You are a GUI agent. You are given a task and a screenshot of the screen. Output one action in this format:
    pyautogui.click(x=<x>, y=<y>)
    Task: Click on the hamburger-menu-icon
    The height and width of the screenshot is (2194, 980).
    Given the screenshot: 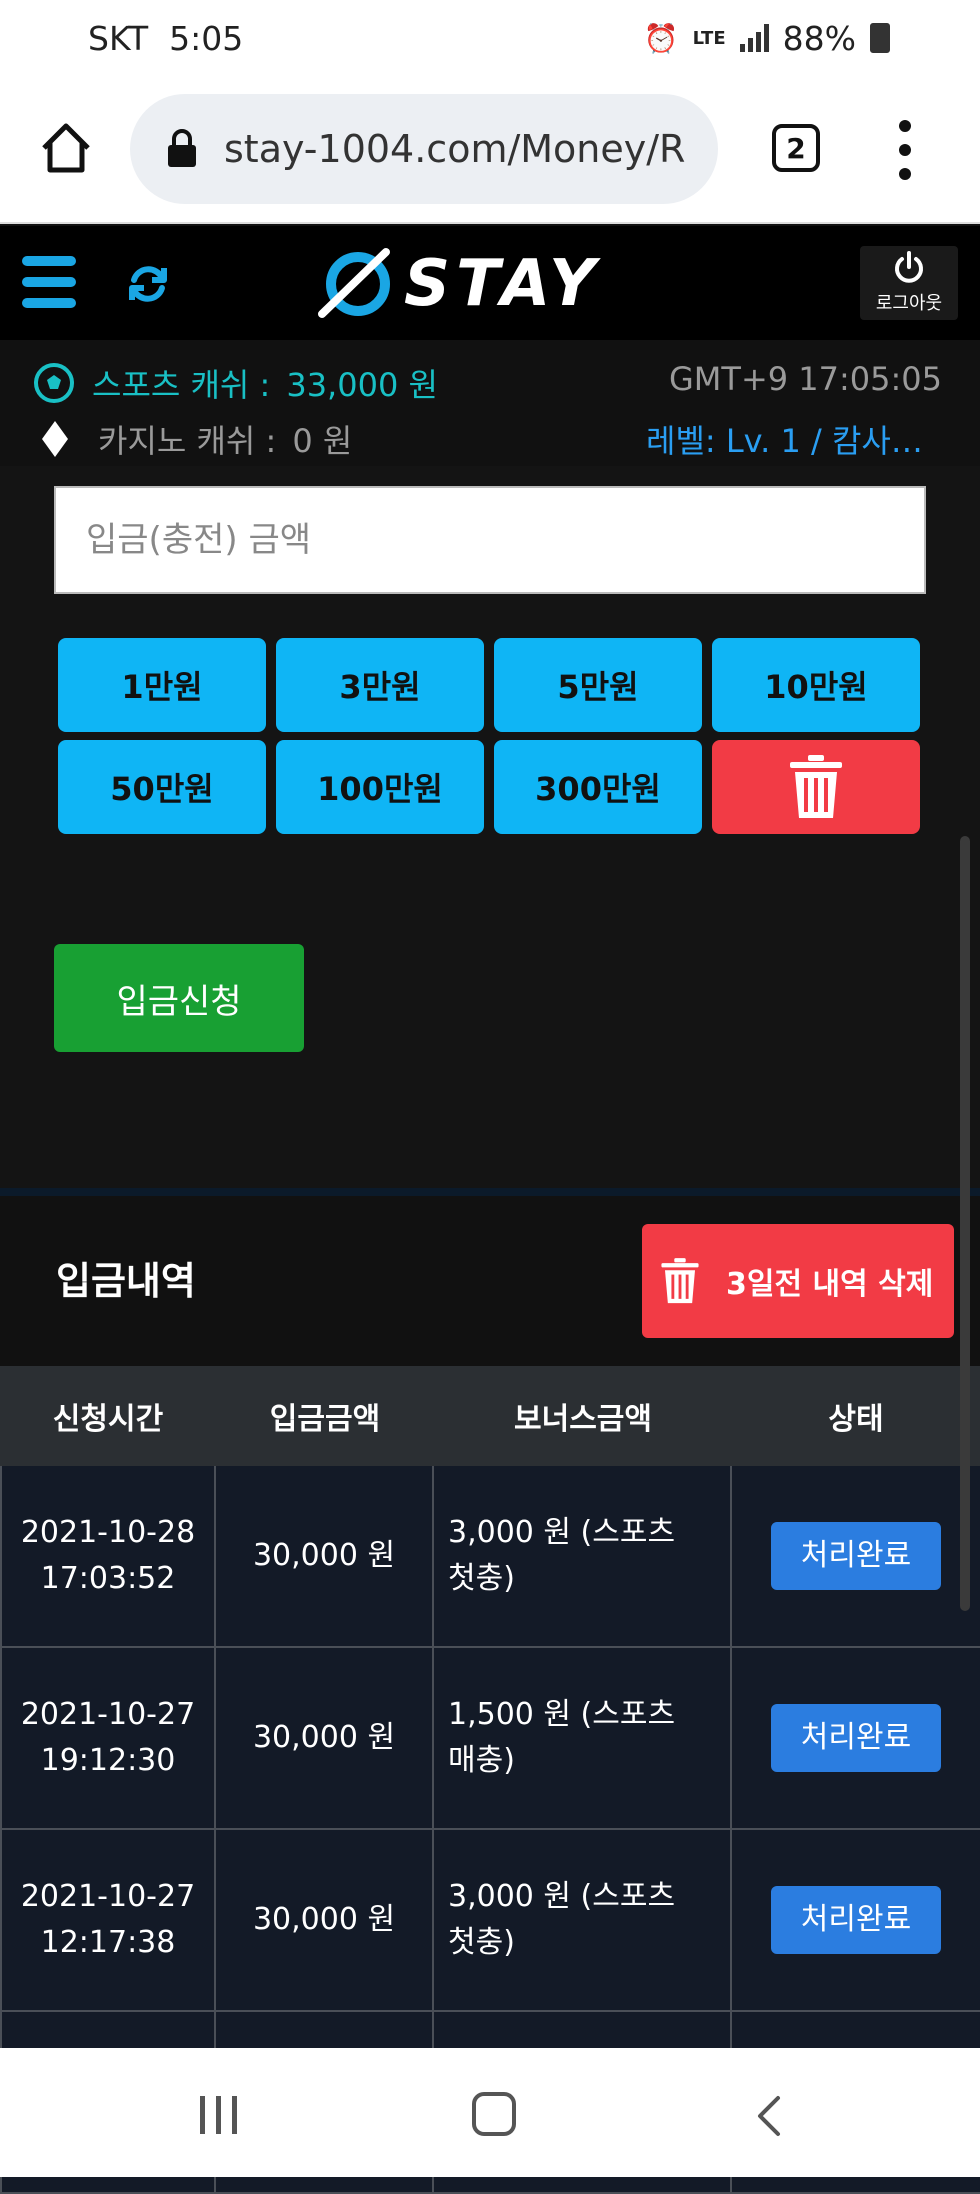 What is the action you would take?
    pyautogui.click(x=49, y=282)
    